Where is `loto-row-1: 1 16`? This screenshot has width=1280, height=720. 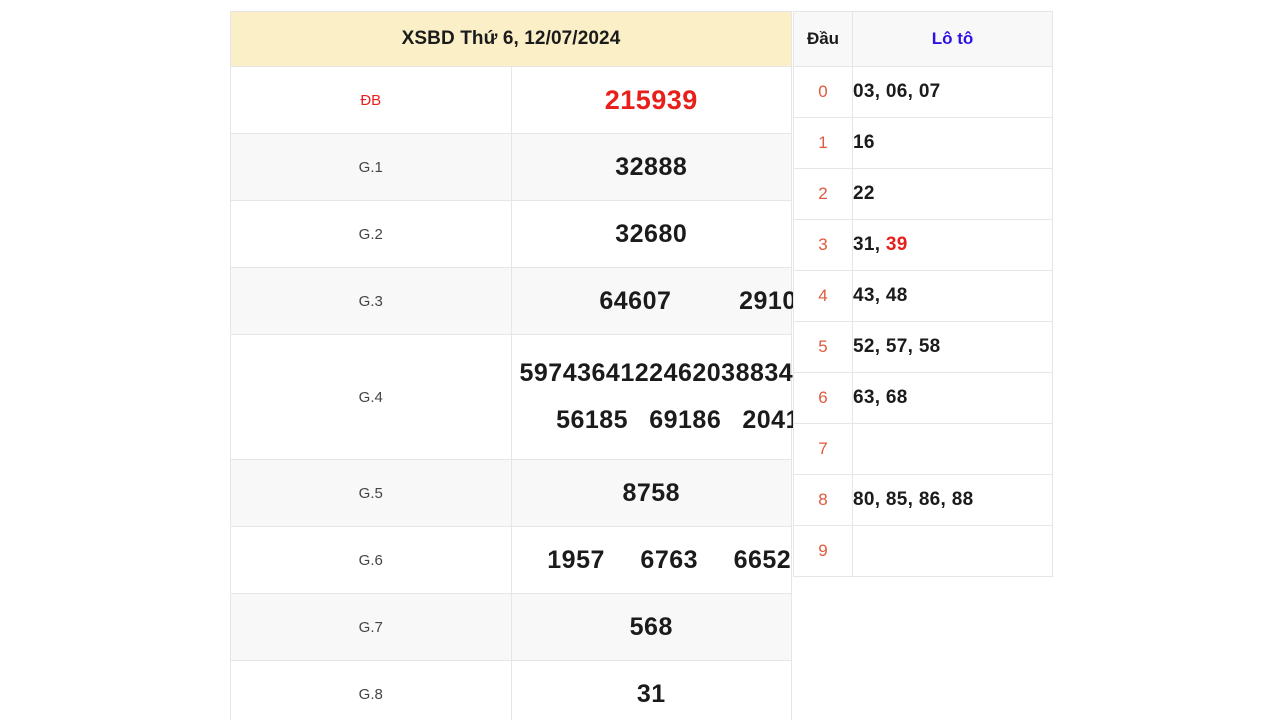
loto-row-1: 1 16 is located at coordinates (923, 143).